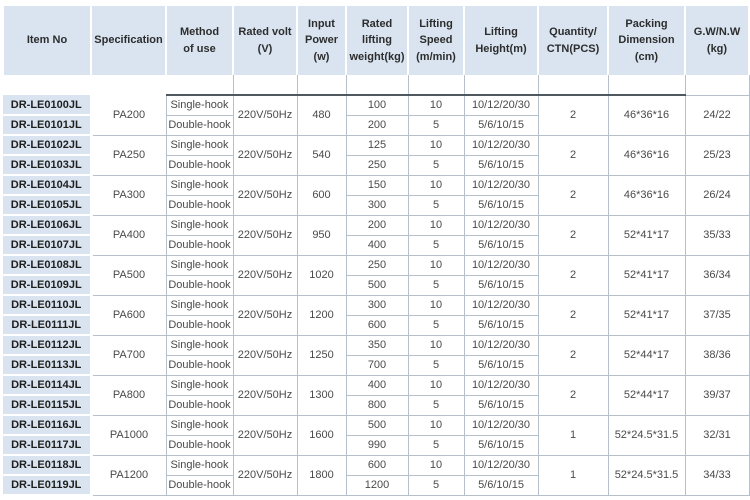 Image resolution: width=750 pixels, height=500 pixels. I want to click on lifting-weight-cell: 150, so click(377, 185).